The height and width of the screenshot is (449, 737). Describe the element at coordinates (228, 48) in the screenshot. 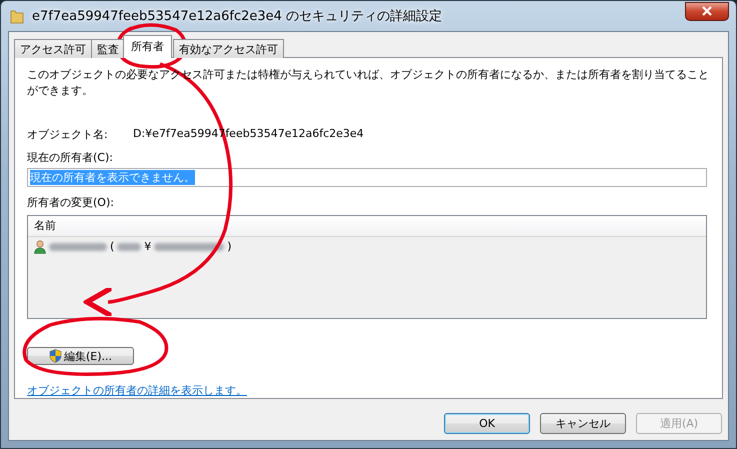

I see `tab: 有効なアクセス許可` at that location.